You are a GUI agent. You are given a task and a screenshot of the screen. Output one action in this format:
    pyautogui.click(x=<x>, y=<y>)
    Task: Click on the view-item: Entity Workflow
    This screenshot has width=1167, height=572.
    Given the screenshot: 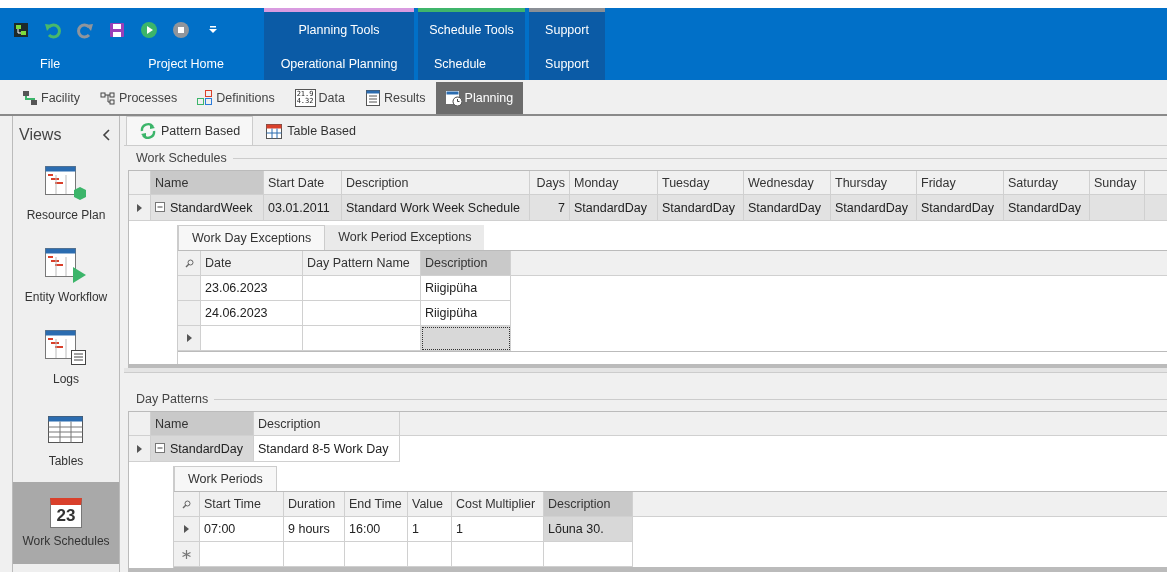 What is the action you would take?
    pyautogui.click(x=66, y=277)
    